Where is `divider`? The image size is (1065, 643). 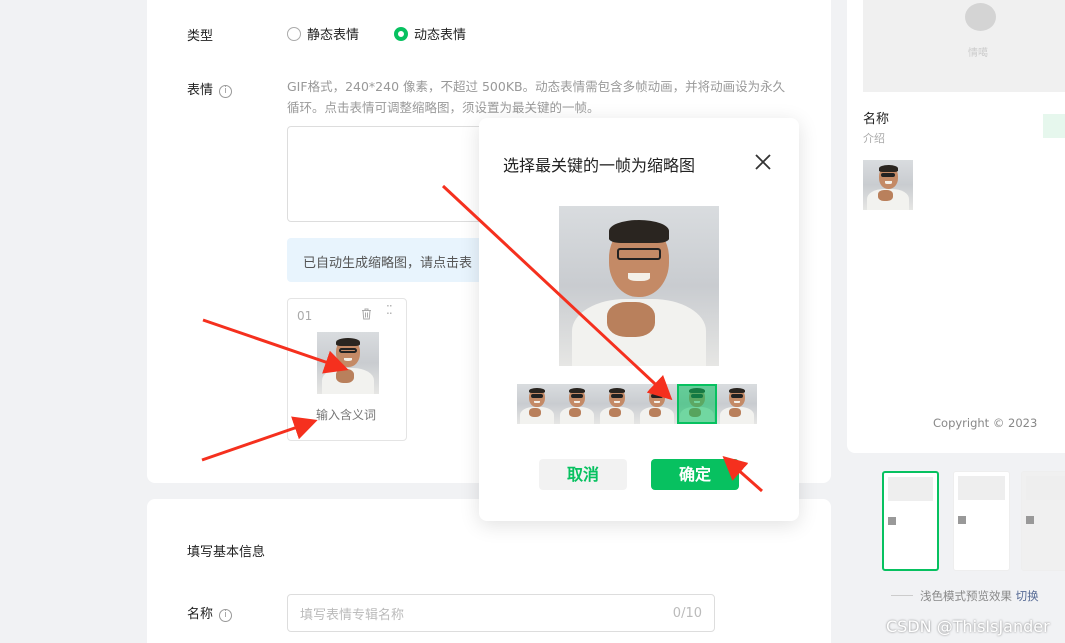 divider is located at coordinates (902, 595).